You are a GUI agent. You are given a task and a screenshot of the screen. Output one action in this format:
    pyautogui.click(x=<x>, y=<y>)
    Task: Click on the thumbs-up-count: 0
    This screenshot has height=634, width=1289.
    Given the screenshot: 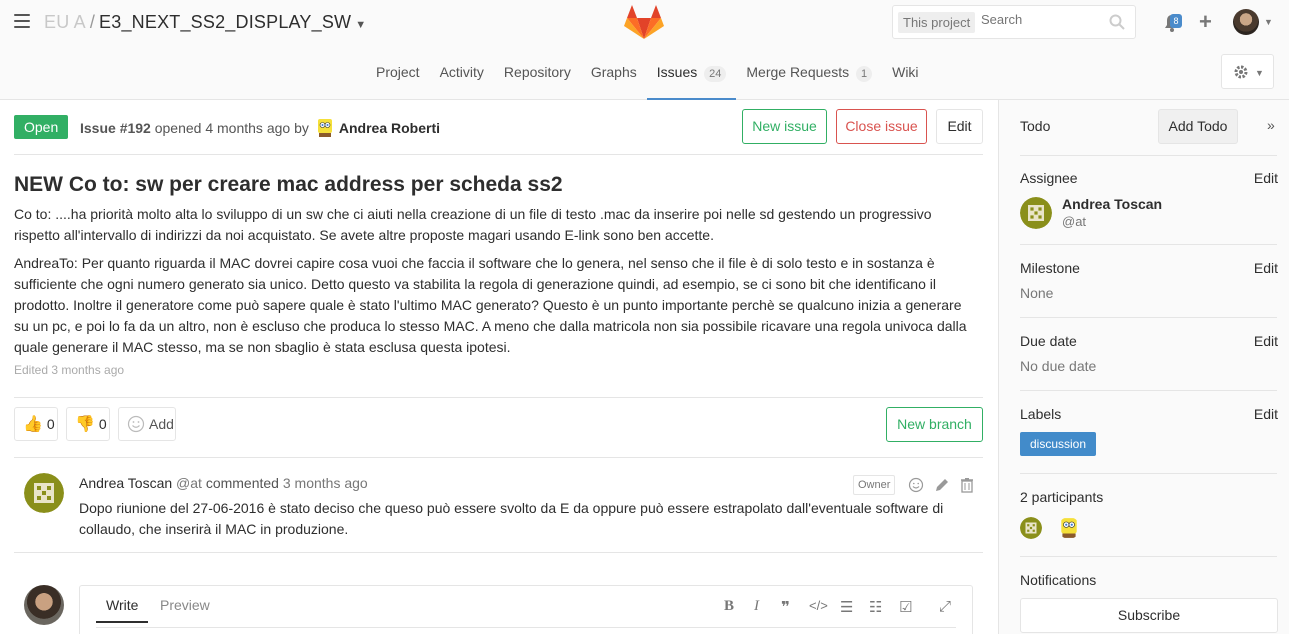 What is the action you would take?
    pyautogui.click(x=50, y=424)
    